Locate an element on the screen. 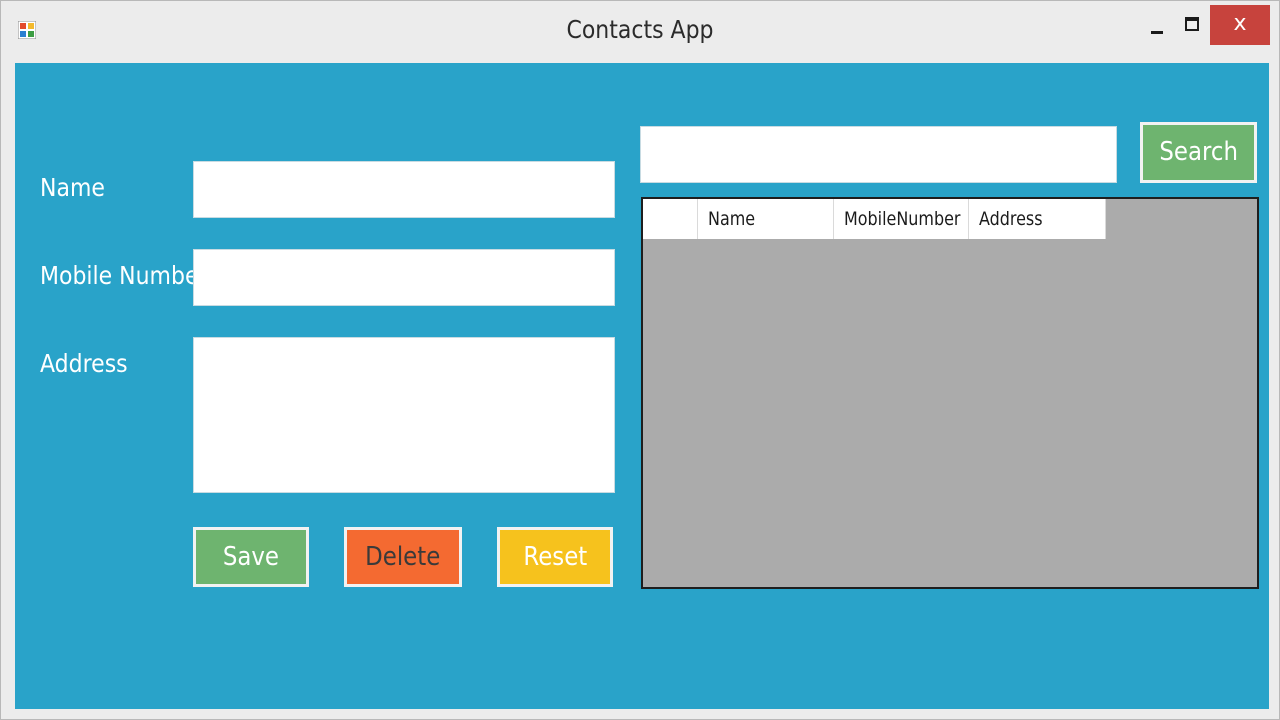 Image resolution: width=1280 pixels, height=720 pixels. grid-header-row: Name MobileNumber Address is located at coordinates (874, 219).